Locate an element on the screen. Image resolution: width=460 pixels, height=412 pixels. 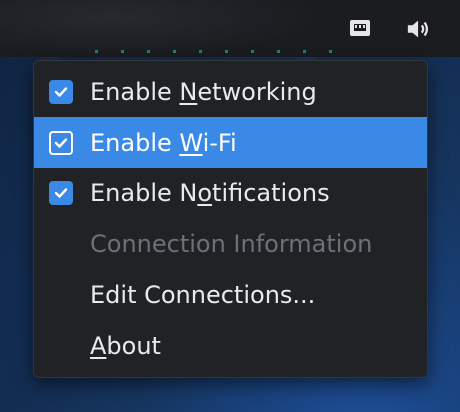
panel-background-art is located at coordinates (160, 28).